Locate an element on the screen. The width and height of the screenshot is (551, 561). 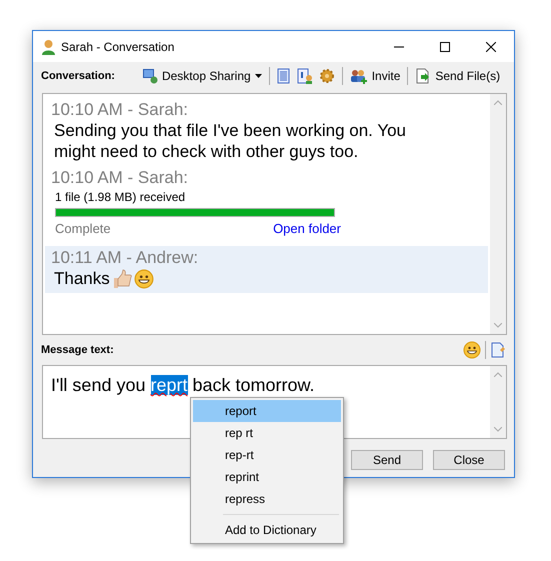
people-icon is located at coordinates (359, 76).